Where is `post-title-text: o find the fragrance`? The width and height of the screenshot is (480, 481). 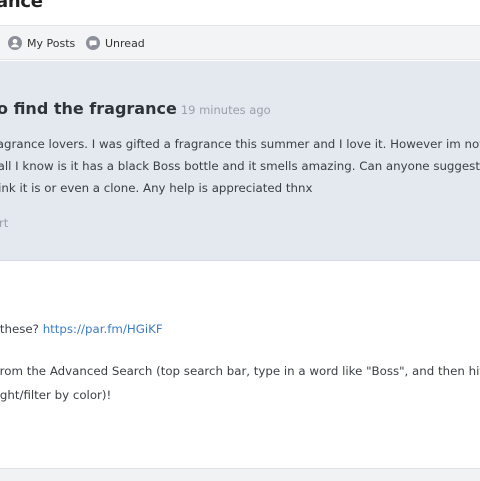
post-title-text: o find the fragrance is located at coordinates (88, 108).